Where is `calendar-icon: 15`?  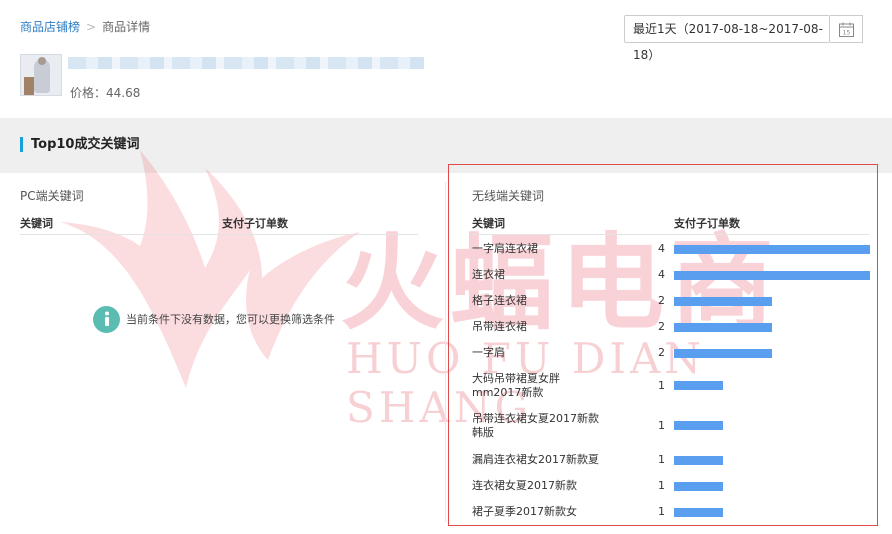 calendar-icon: 15 is located at coordinates (846, 29).